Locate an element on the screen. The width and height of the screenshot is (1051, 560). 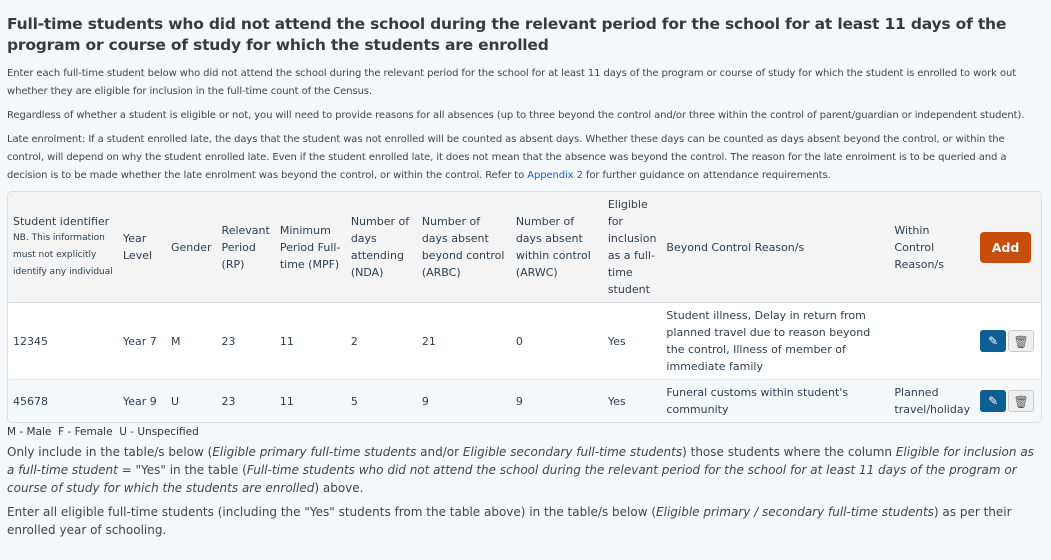
t: = "Yes" in the table ( is located at coordinates (182, 470).